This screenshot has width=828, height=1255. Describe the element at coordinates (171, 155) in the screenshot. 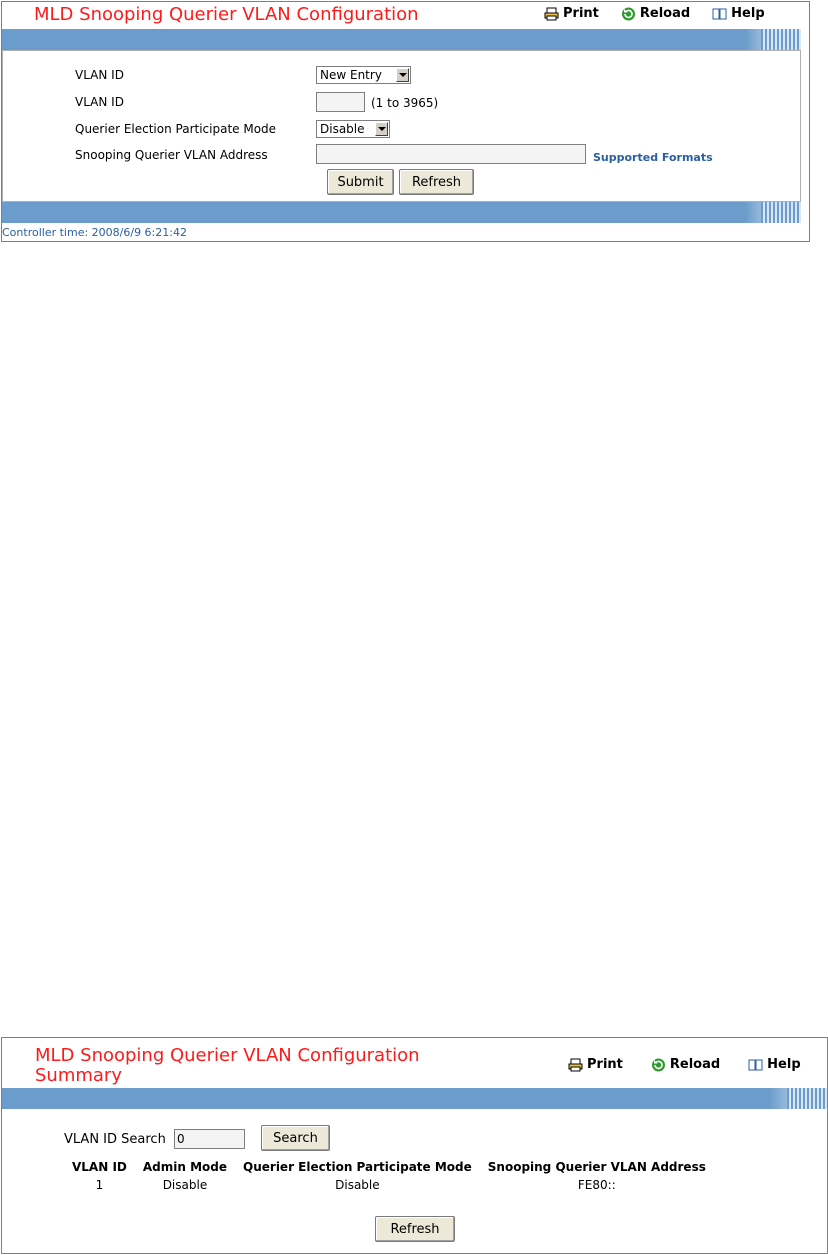

I see `vlan-address-label: Snooping Querier VLAN Address` at that location.